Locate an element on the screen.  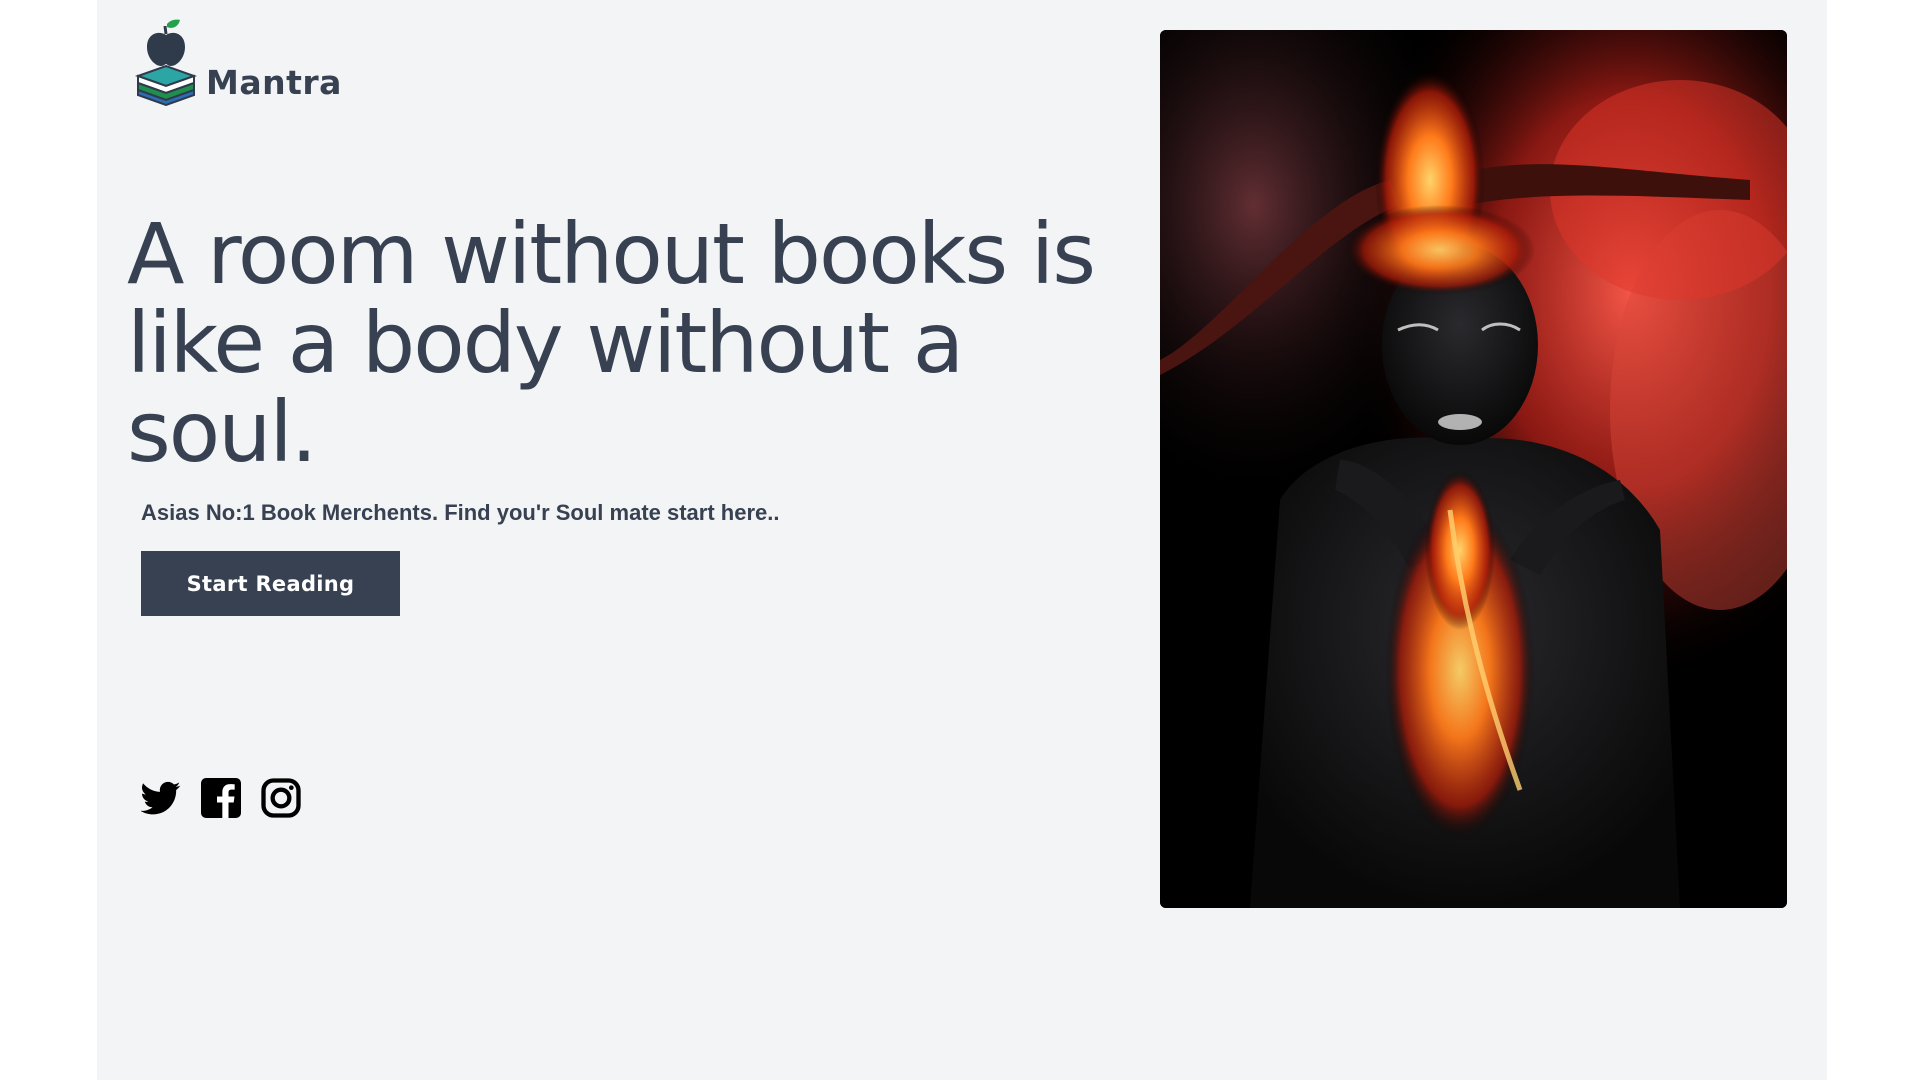
twitter-link is located at coordinates (161, 798).